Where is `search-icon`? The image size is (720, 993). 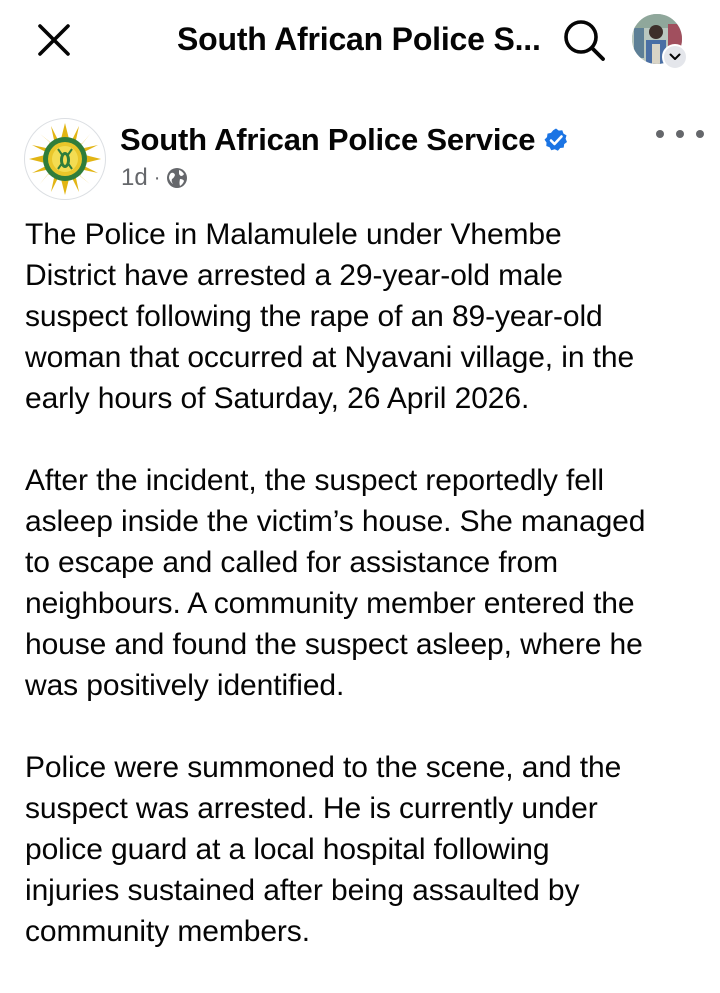
search-icon is located at coordinates (584, 40).